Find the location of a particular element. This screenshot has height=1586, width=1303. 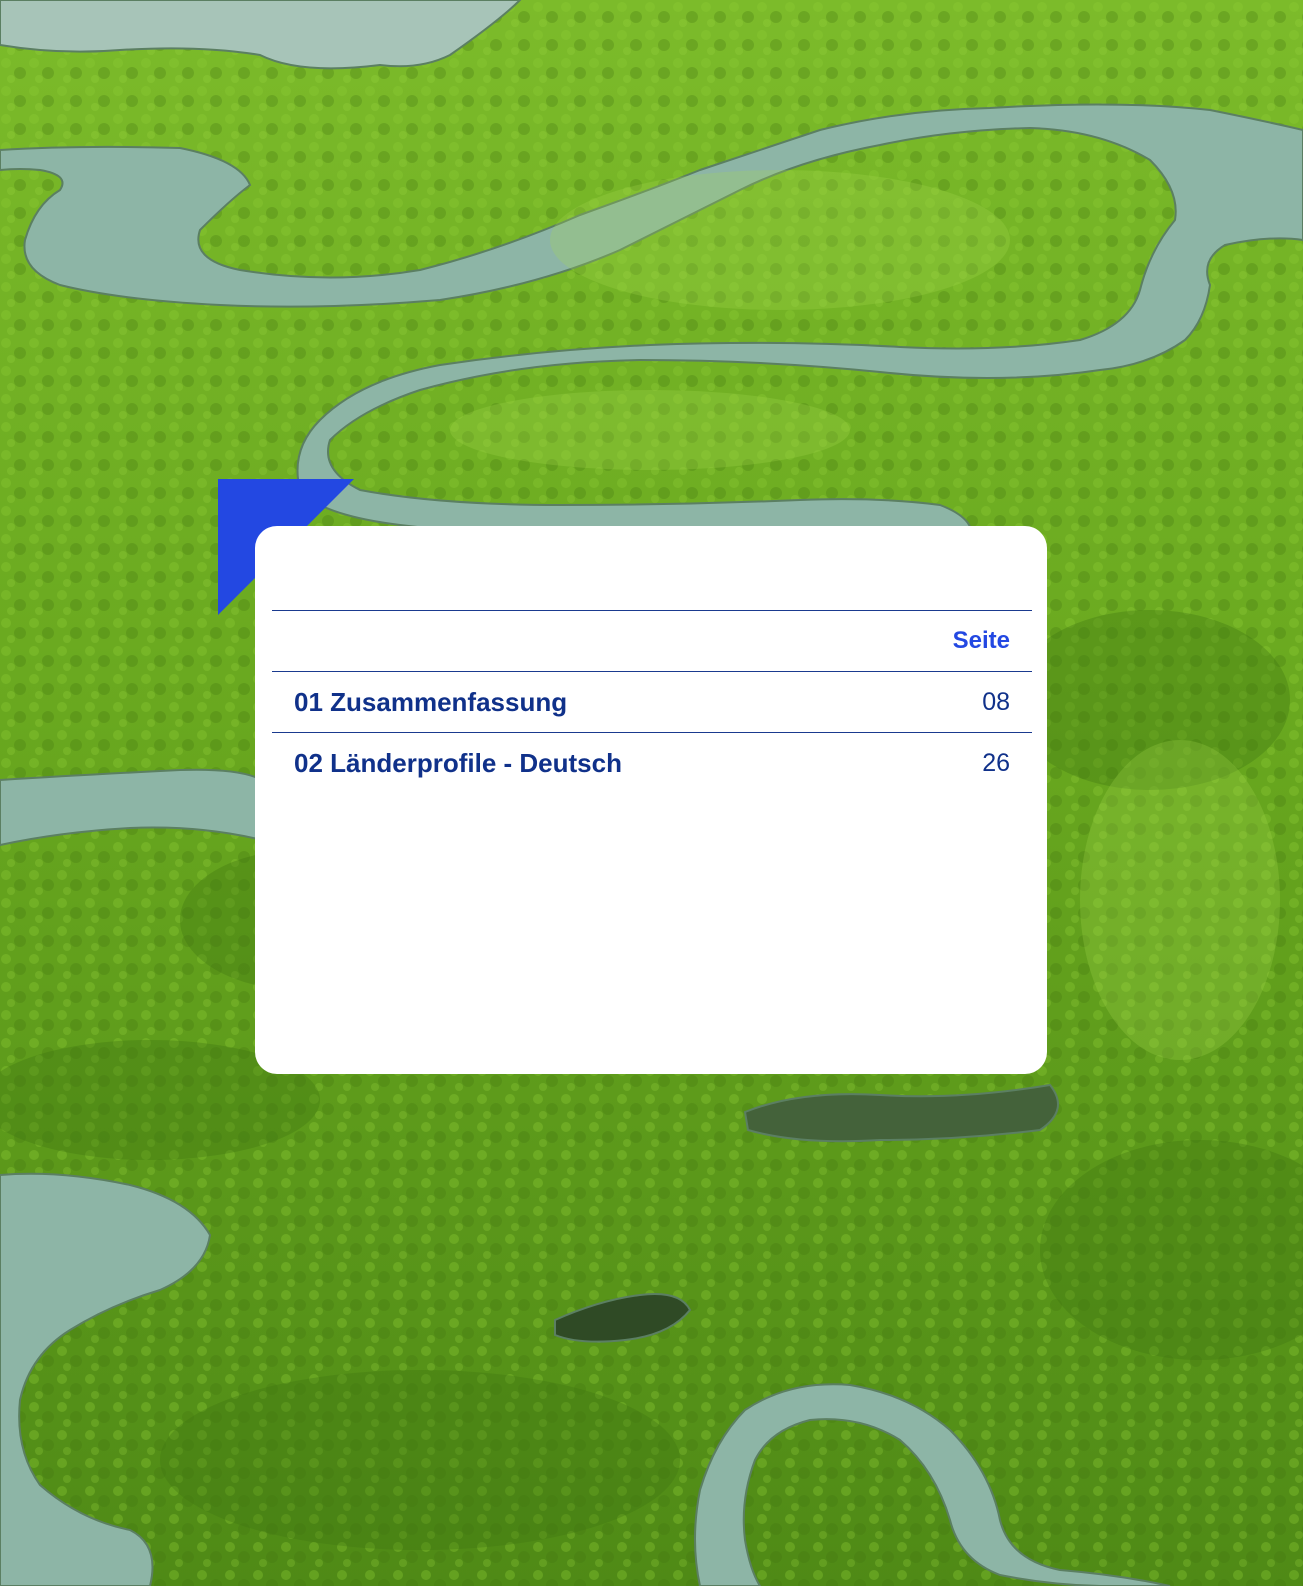

page-column-header: Seite is located at coordinates (981, 640).